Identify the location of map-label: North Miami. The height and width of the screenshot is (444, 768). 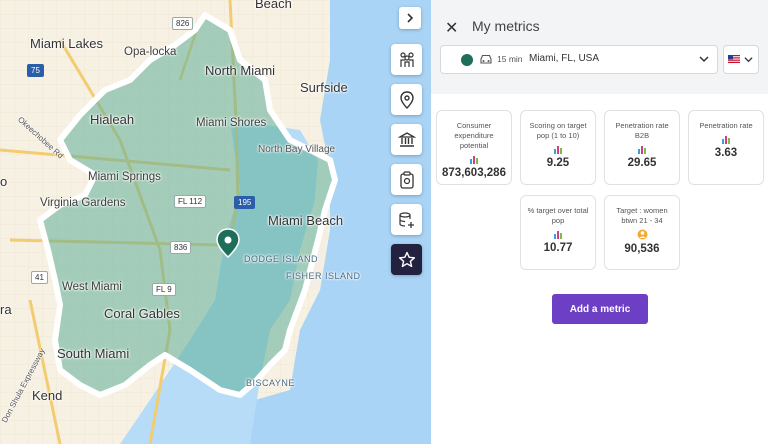
(240, 70).